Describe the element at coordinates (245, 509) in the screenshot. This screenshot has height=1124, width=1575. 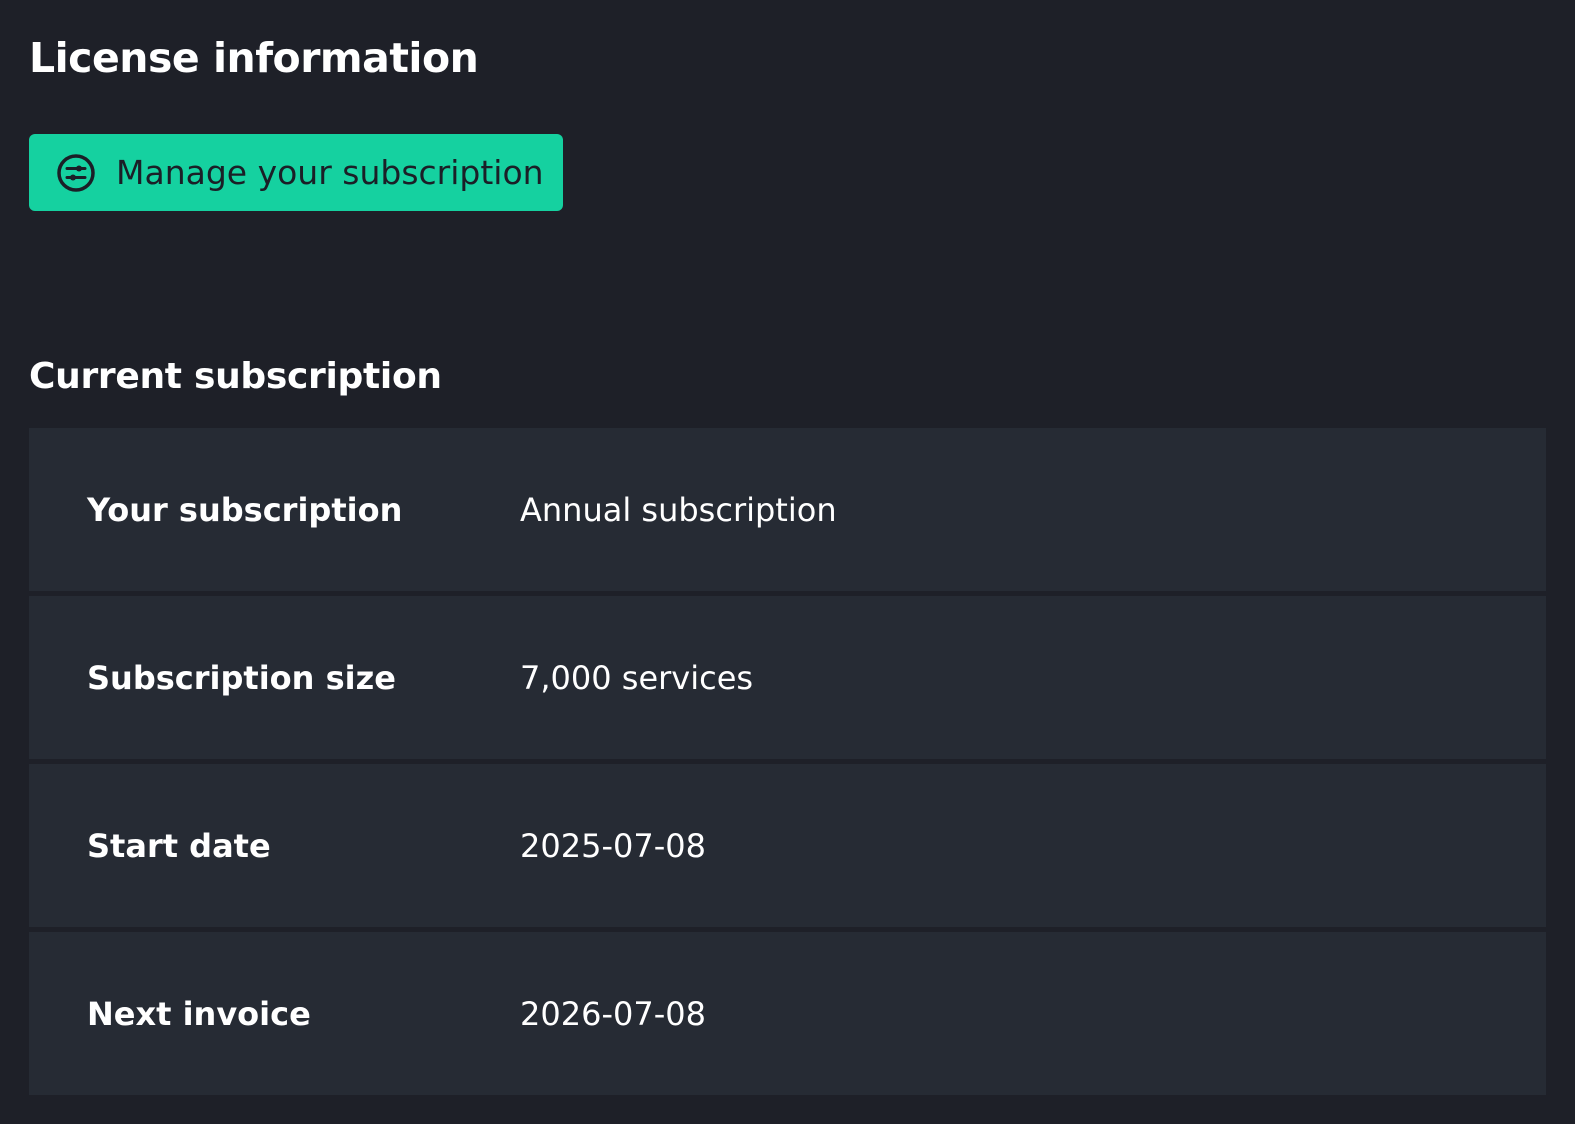
I see `row-label: Your subscription` at that location.